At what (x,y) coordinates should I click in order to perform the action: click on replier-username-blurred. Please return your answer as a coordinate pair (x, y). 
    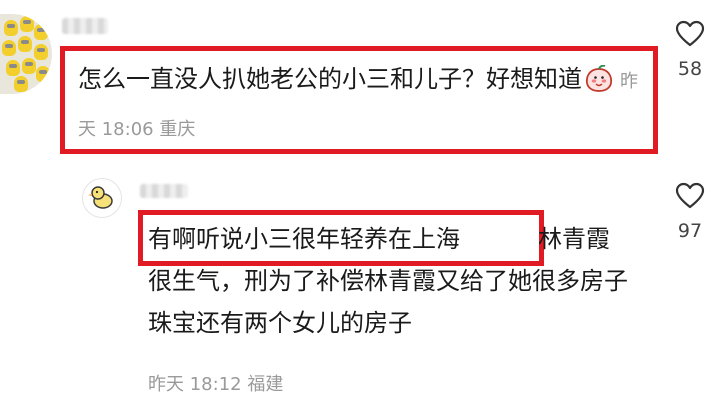
    Looking at the image, I should click on (164, 191).